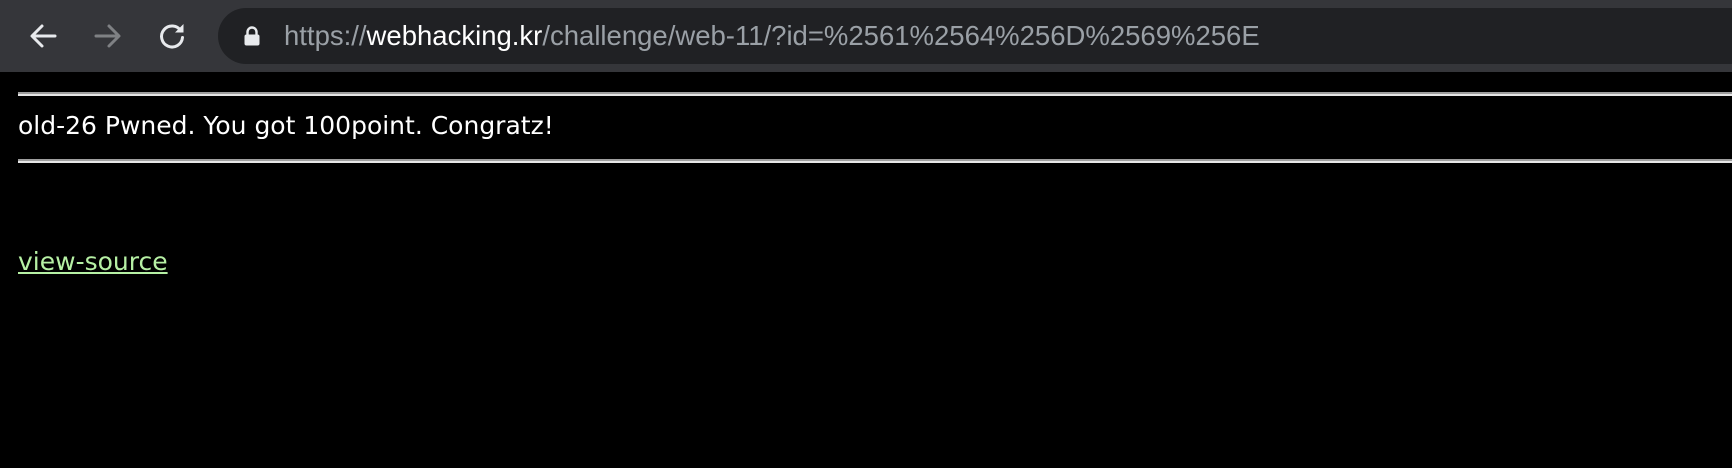 This screenshot has width=1732, height=468. I want to click on arrow-left-icon, so click(43, 36).